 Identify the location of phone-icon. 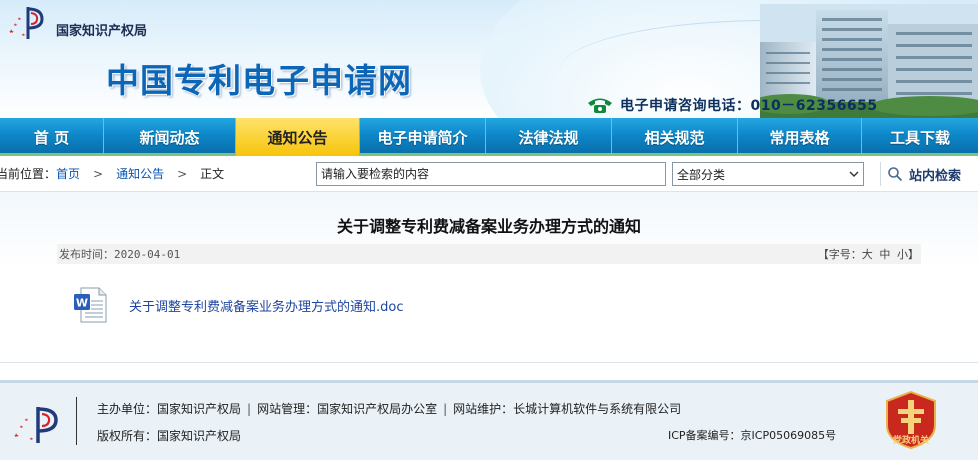
(600, 105).